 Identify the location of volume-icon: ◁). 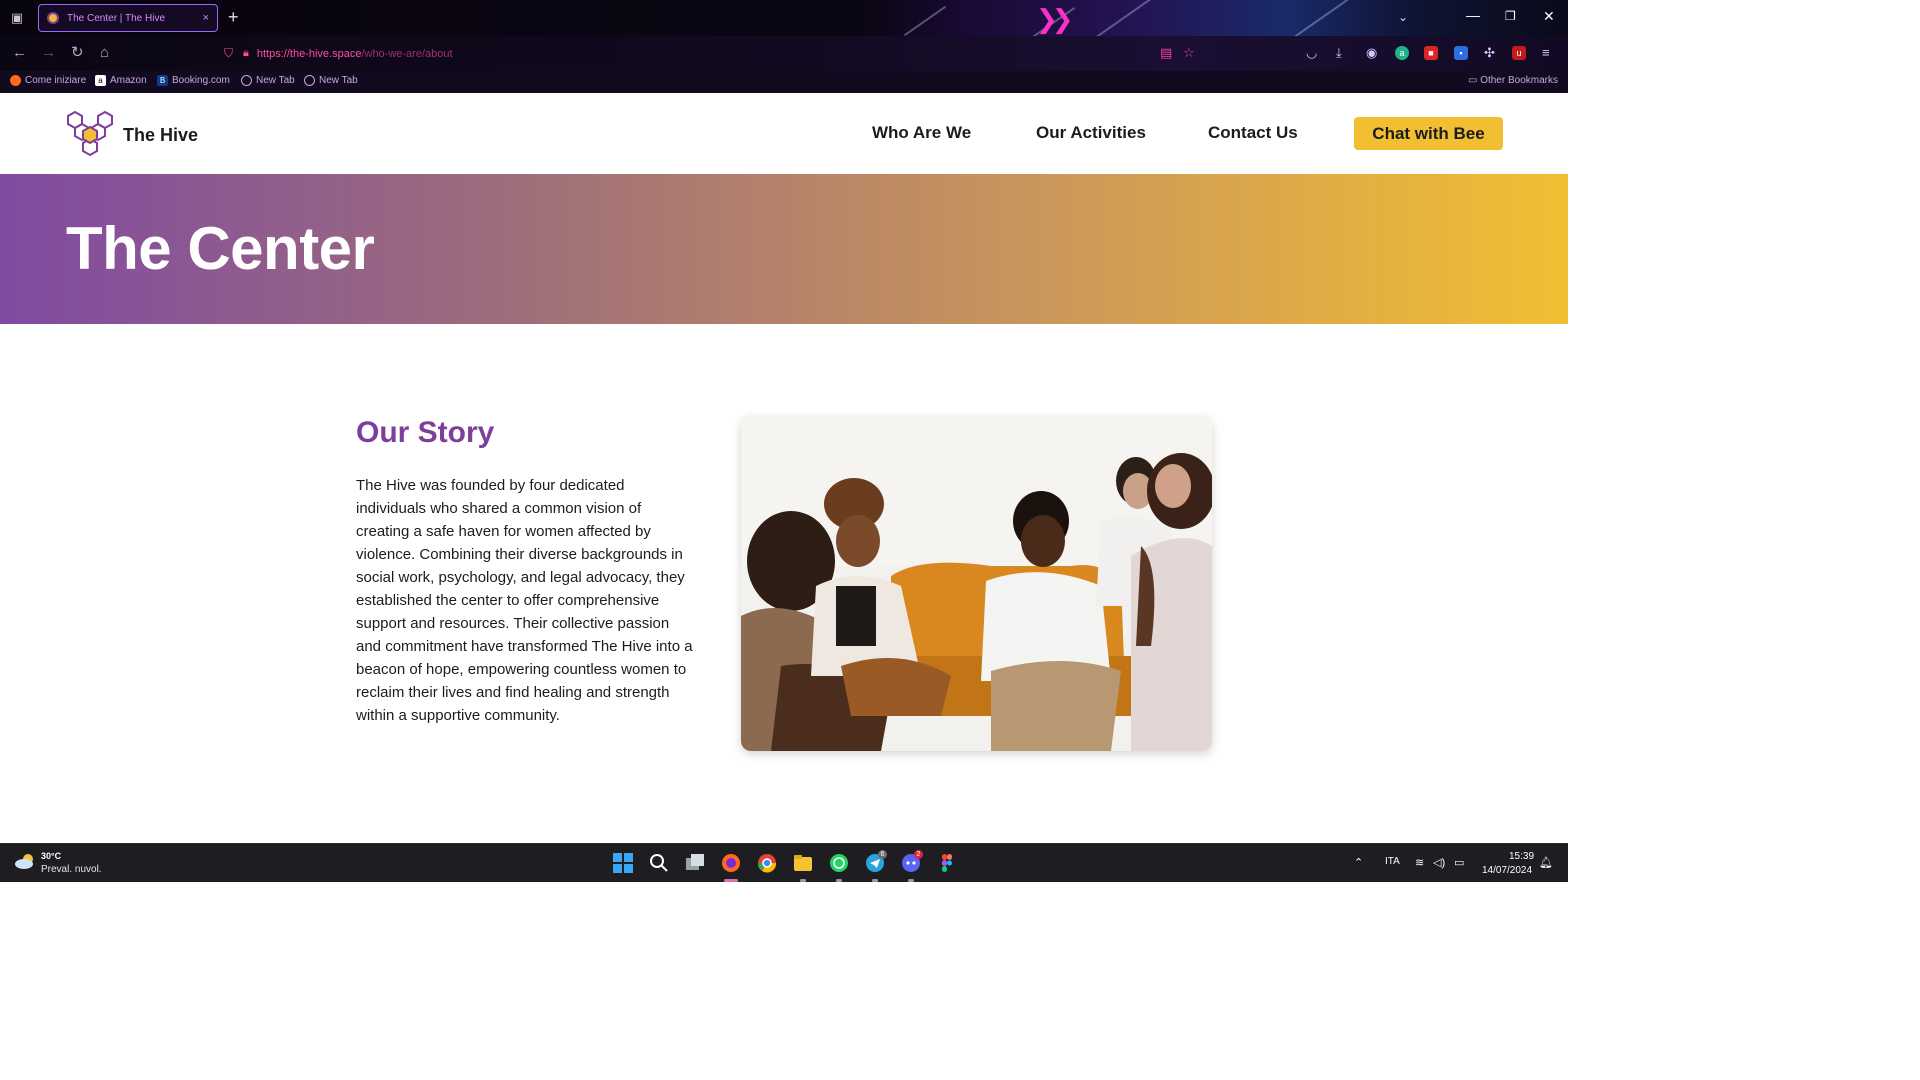
(1439, 862).